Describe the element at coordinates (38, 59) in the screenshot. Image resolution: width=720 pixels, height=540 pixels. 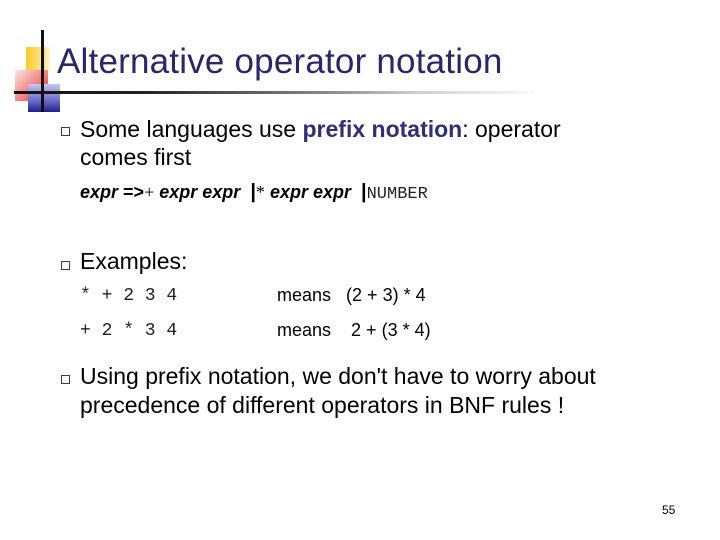
I see `yellow-square-decoration` at that location.